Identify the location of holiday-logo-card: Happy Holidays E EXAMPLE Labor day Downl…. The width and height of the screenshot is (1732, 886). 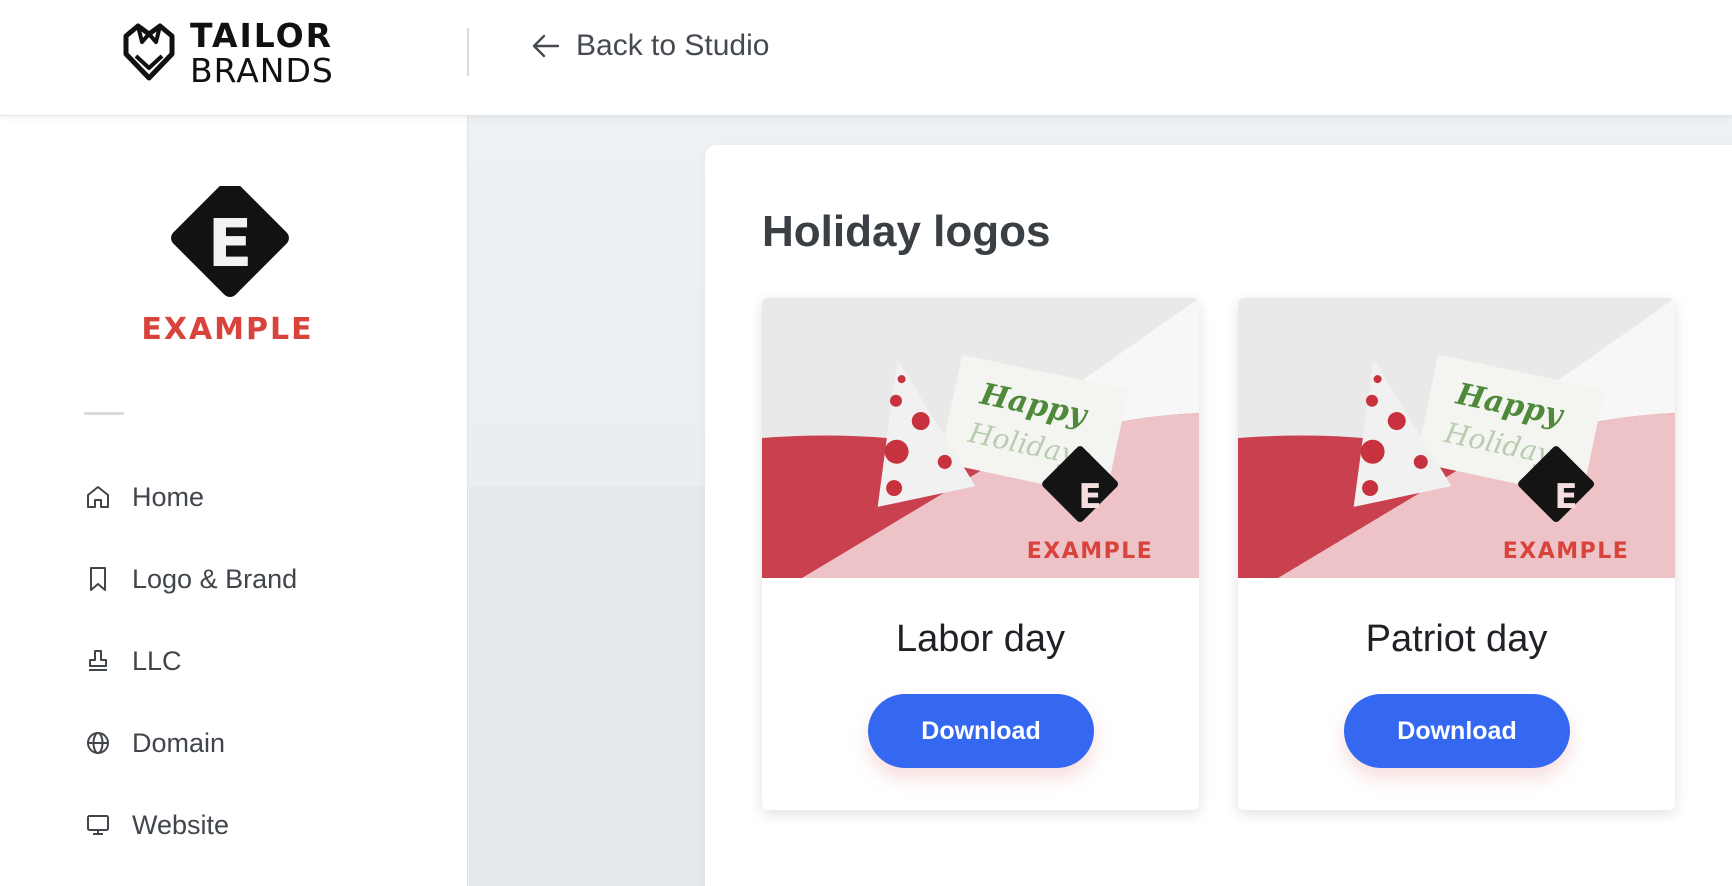
(980, 554).